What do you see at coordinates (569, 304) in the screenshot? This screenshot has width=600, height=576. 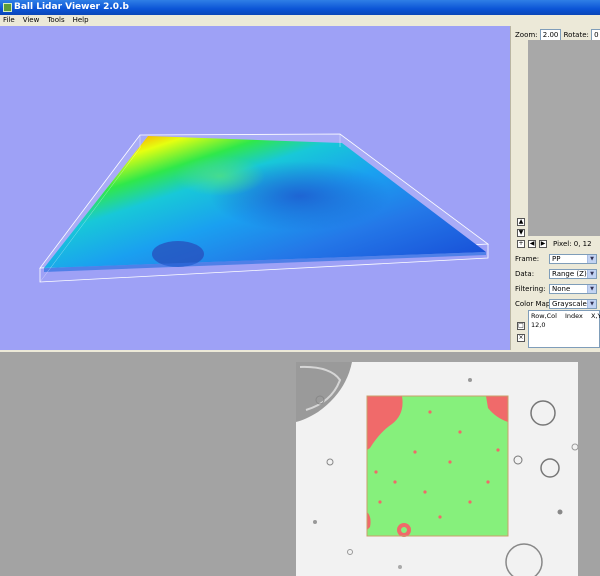 I see `colormap-value: Grayscale` at bounding box center [569, 304].